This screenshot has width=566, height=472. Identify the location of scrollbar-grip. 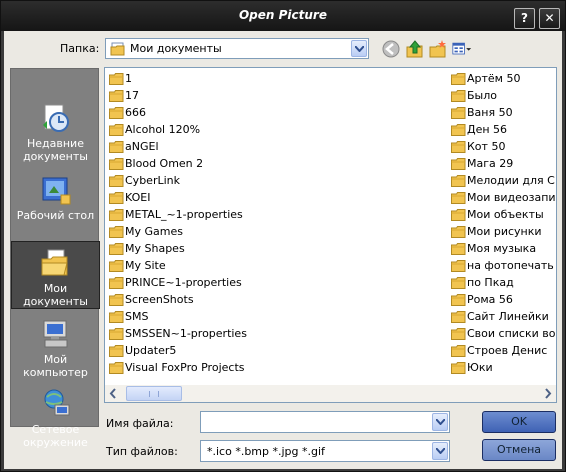
(154, 394).